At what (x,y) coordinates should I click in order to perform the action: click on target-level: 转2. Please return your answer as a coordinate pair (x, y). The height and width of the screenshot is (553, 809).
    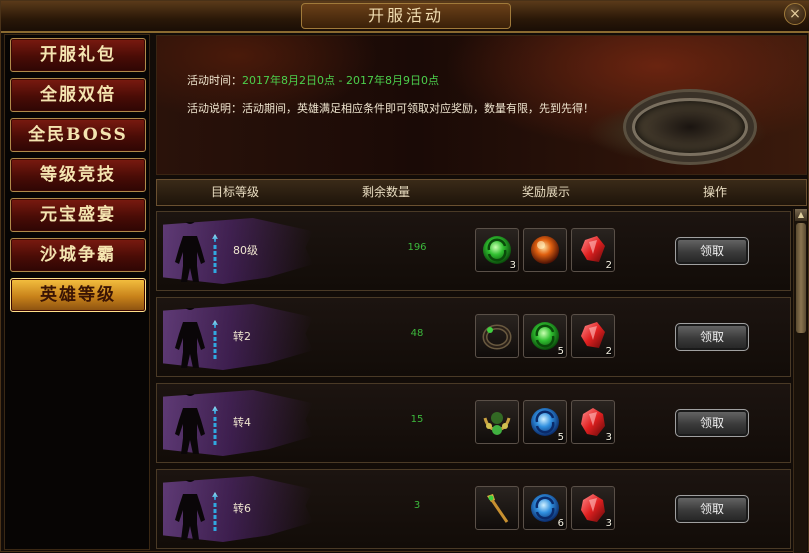
    Looking at the image, I should click on (242, 336).